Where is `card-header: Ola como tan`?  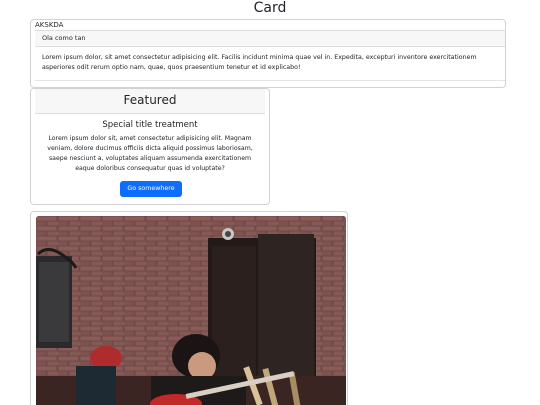
card-header: Ola como tan is located at coordinates (270, 38).